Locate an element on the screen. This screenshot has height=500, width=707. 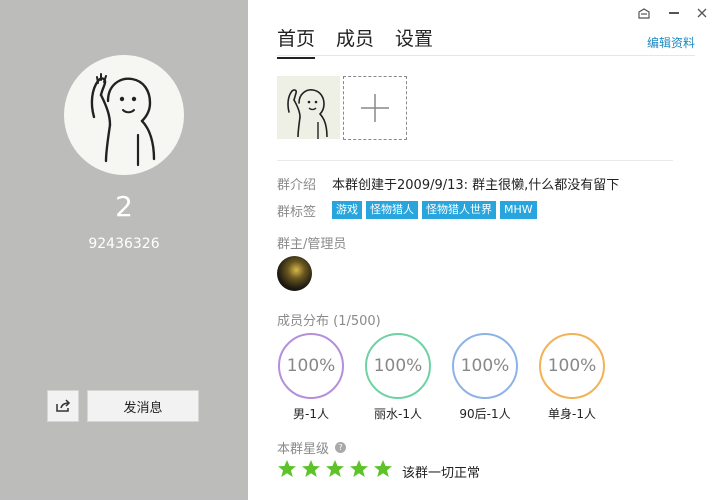
distribution-label-age: 90后-1人 is located at coordinates (485, 414).